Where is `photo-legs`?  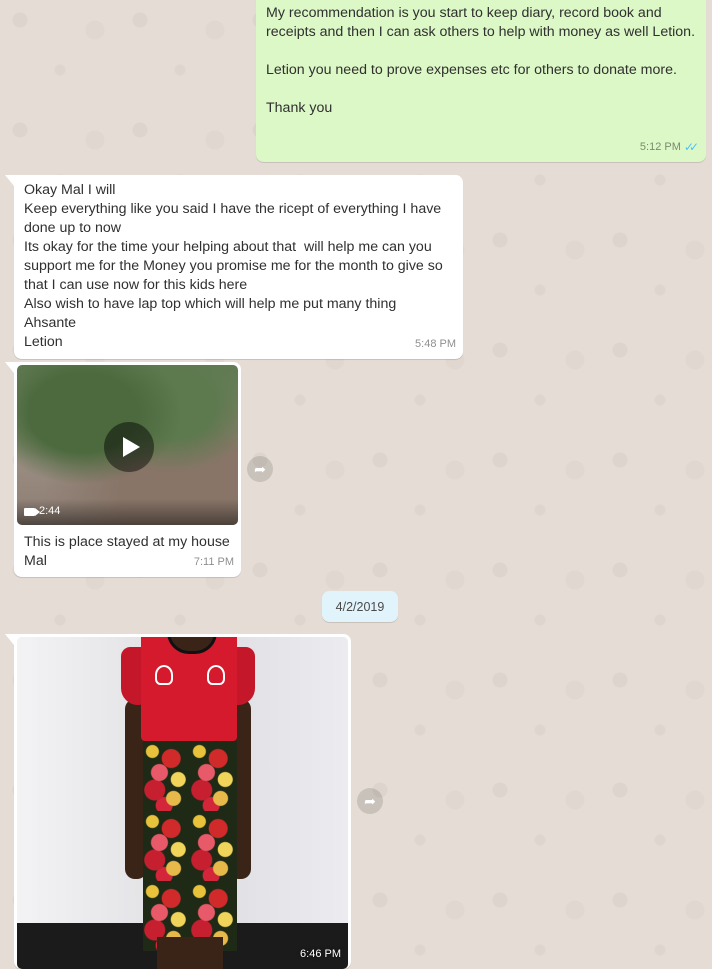
photo-legs is located at coordinates (190, 953).